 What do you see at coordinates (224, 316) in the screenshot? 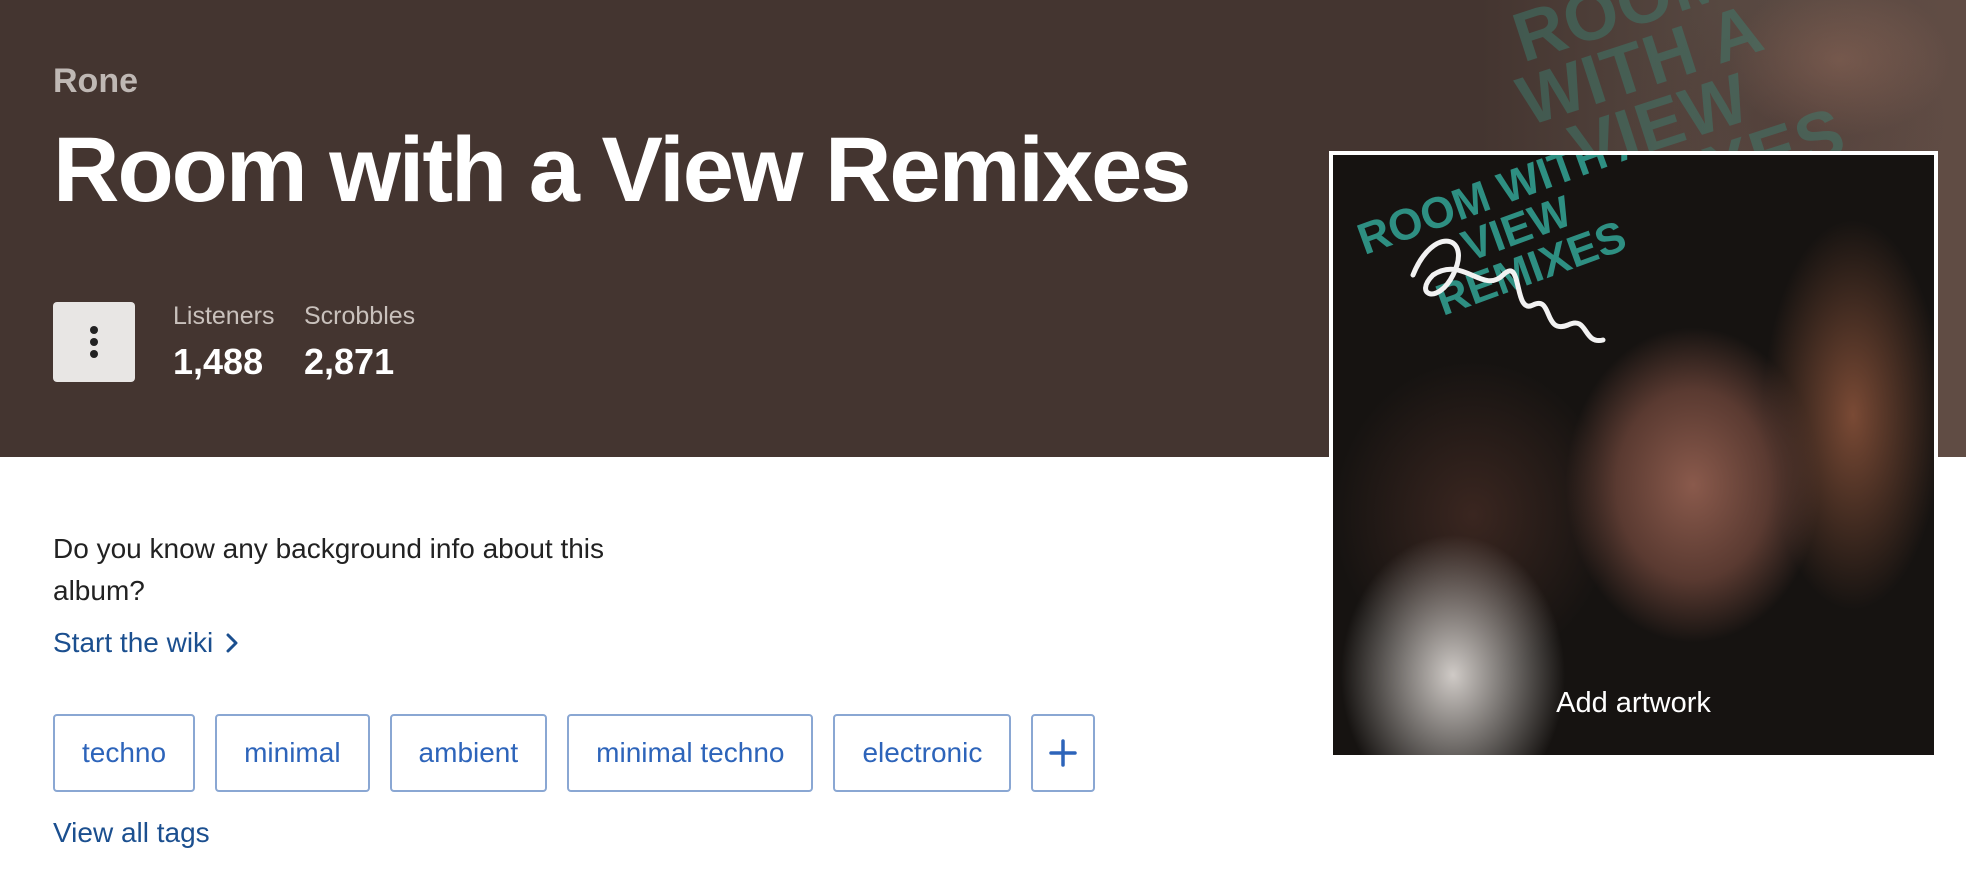
I see `listeners-label: Listeners` at bounding box center [224, 316].